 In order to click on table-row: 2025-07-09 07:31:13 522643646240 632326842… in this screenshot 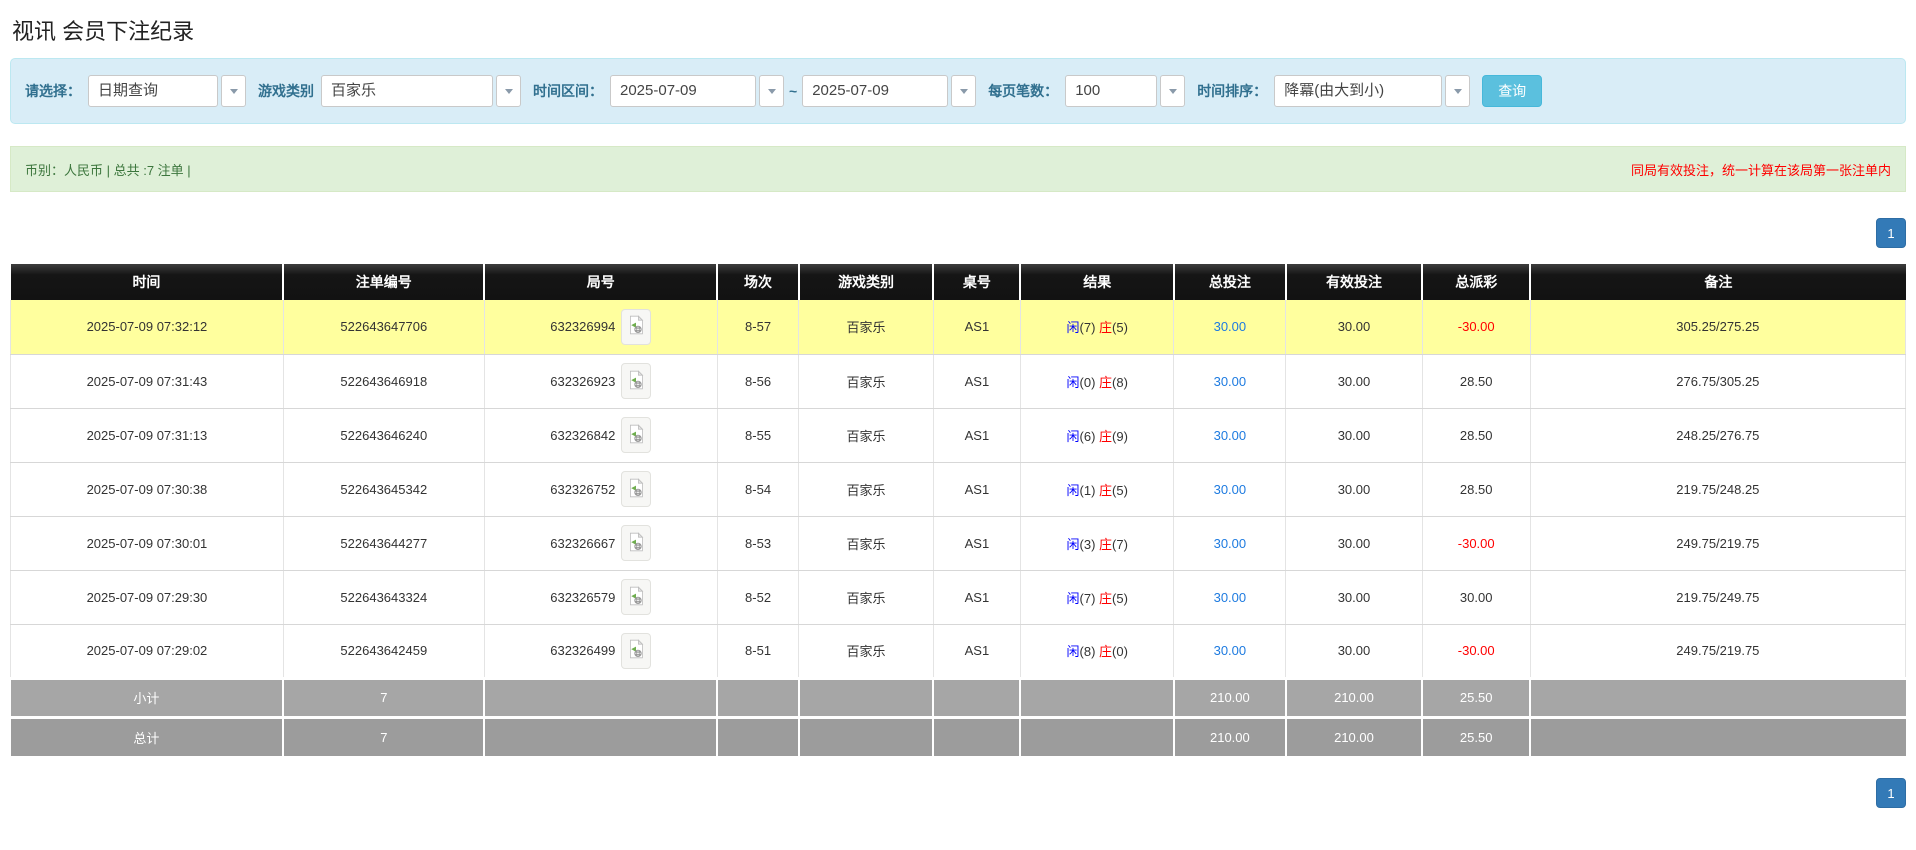, I will do `click(958, 435)`.